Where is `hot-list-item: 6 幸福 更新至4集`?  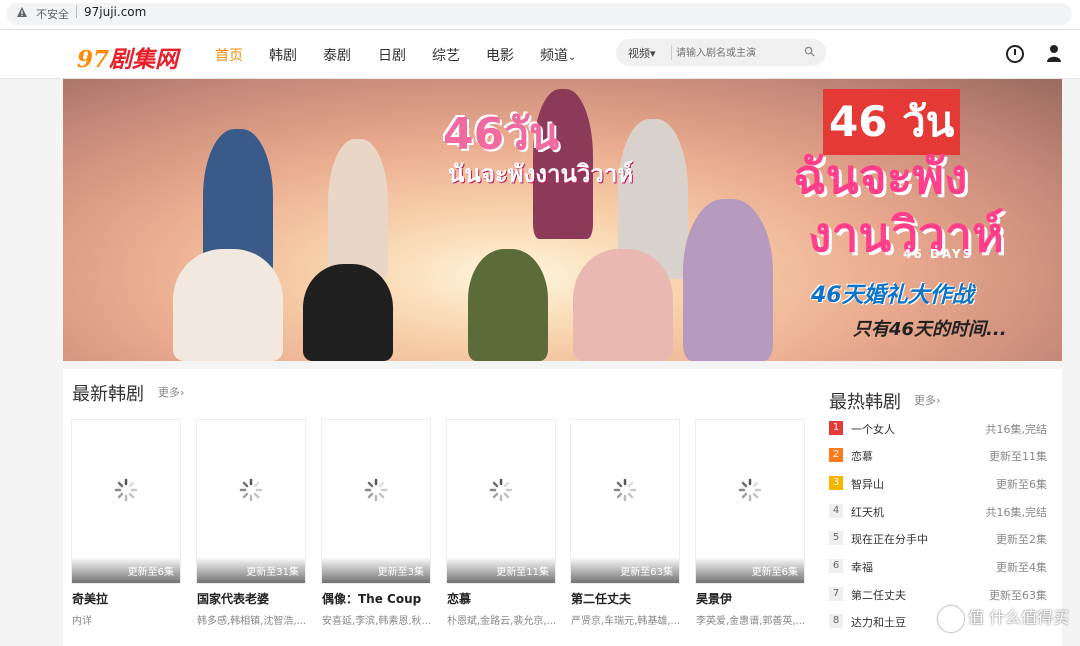 hot-list-item: 6 幸福 更新至4集 is located at coordinates (938, 567).